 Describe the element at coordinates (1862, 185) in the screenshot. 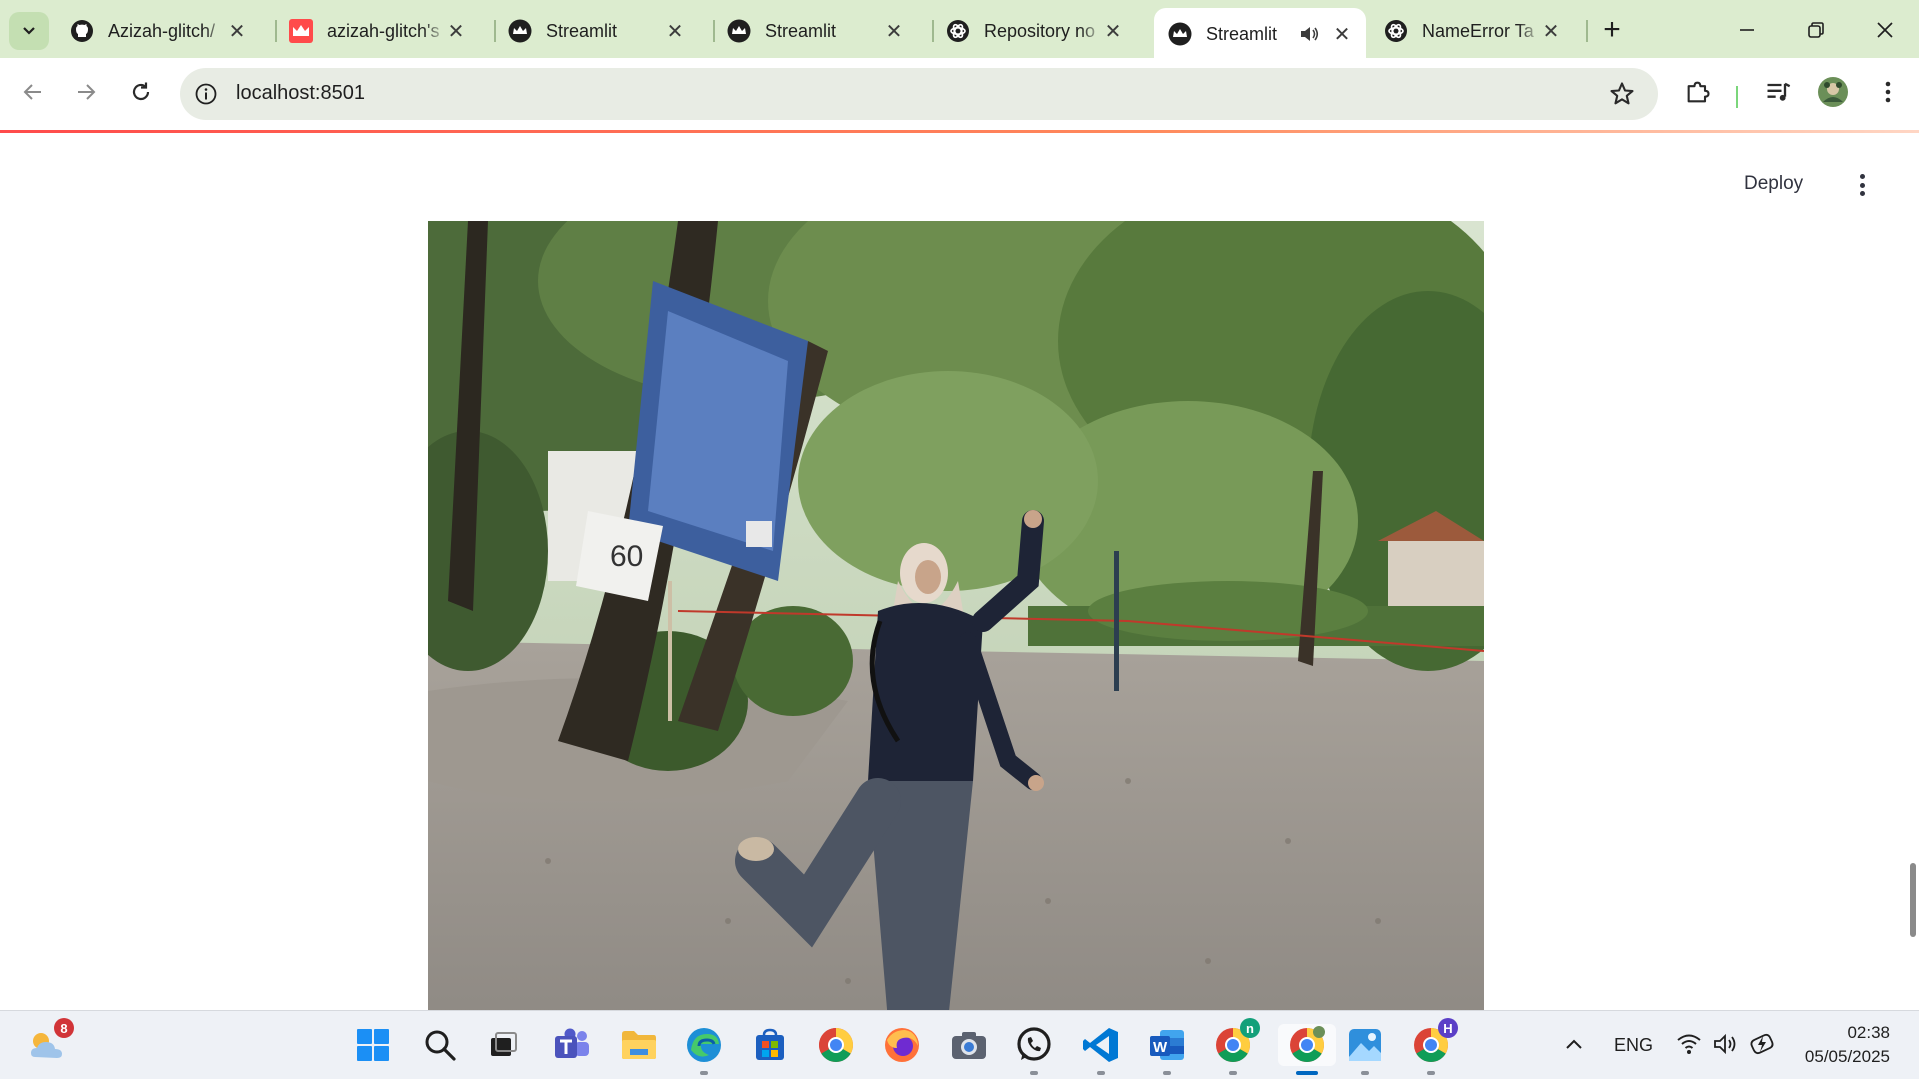

I see `app-main-menu-button` at that location.